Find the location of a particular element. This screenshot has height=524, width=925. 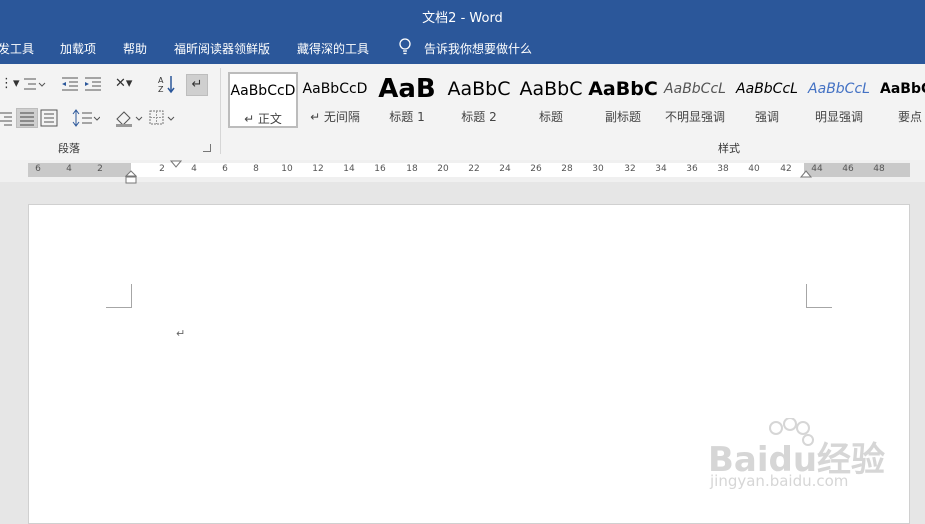

style-normal-sample: AaBbCcD is located at coordinates (263, 91).